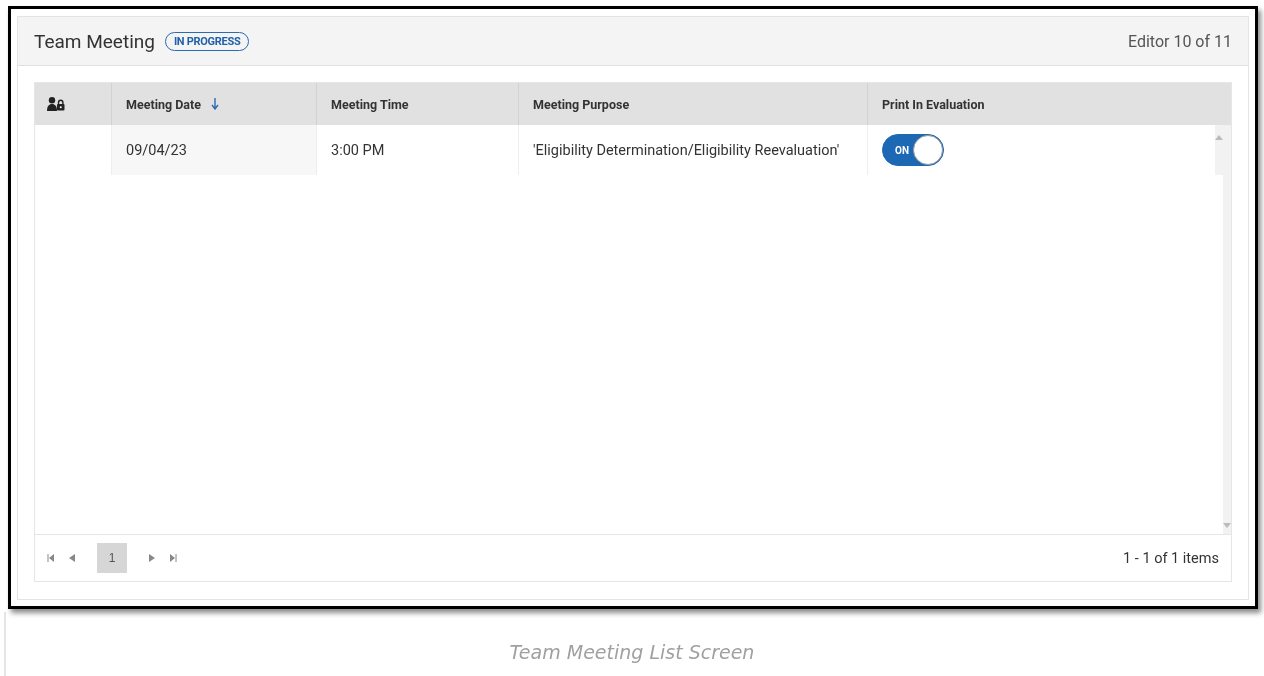 The height and width of the screenshot is (676, 1264). I want to click on column-header: Meeting Purpose, so click(692, 104).